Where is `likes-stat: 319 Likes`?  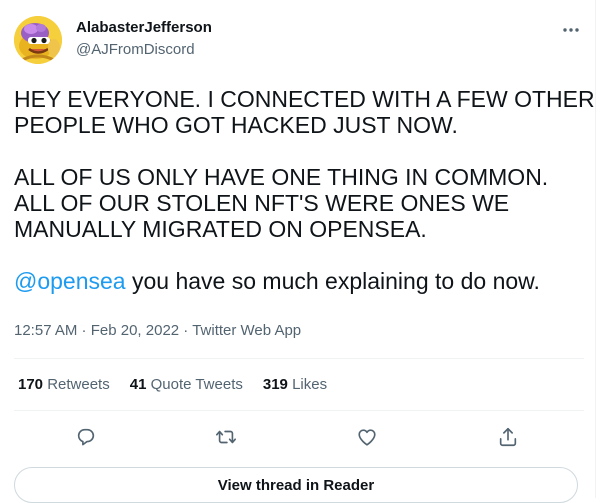
likes-stat: 319 Likes is located at coordinates (295, 384).